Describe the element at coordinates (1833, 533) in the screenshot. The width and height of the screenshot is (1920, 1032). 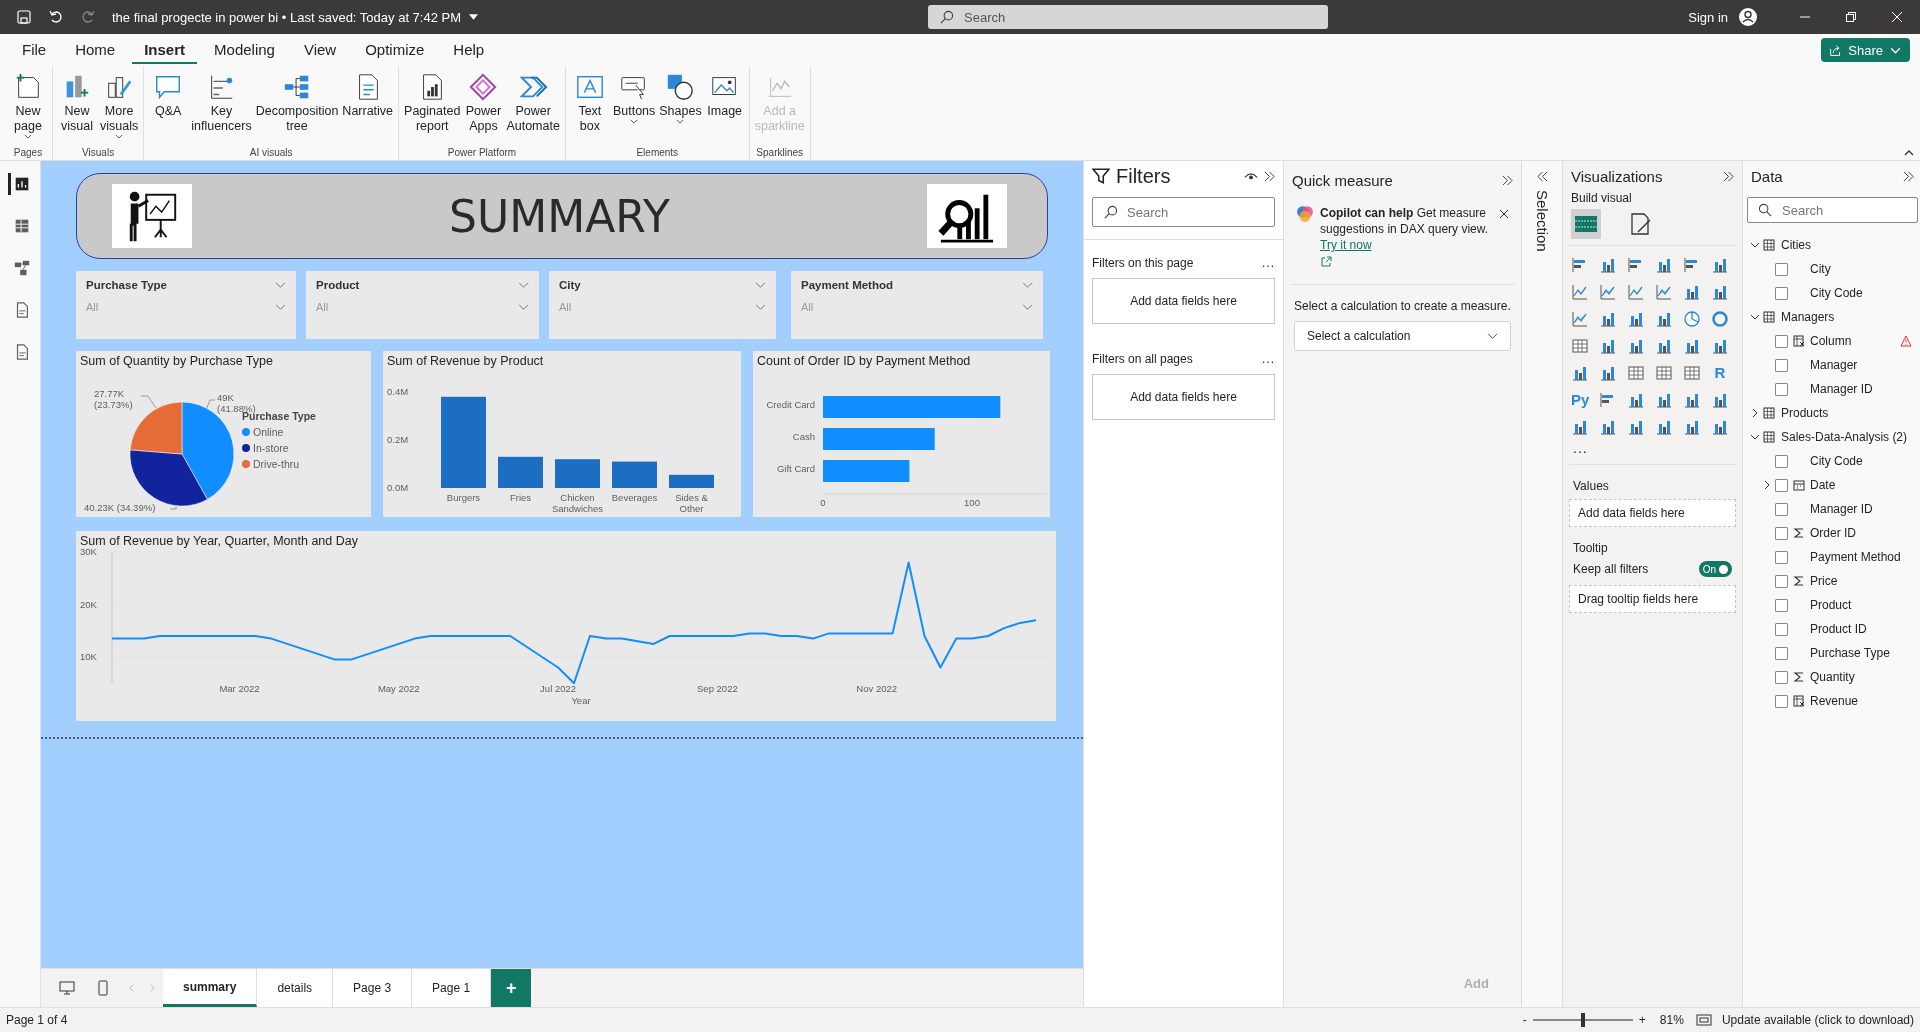
I see `field-name: Order ID` at that location.